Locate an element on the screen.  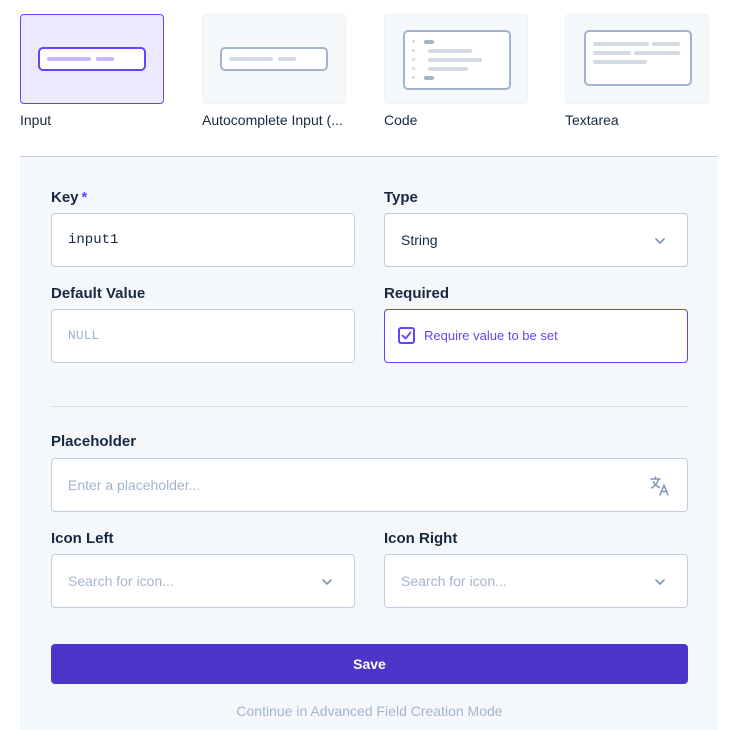
interface-option-label: Code is located at coordinates (401, 120).